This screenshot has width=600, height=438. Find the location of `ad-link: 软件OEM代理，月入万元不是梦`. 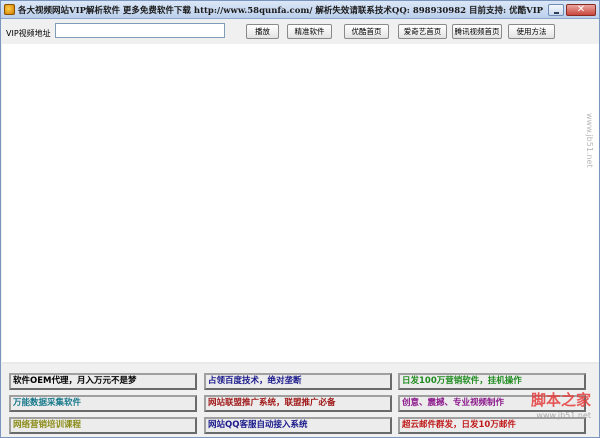

ad-link: 软件OEM代理，月入万元不是梦 is located at coordinates (103, 381).